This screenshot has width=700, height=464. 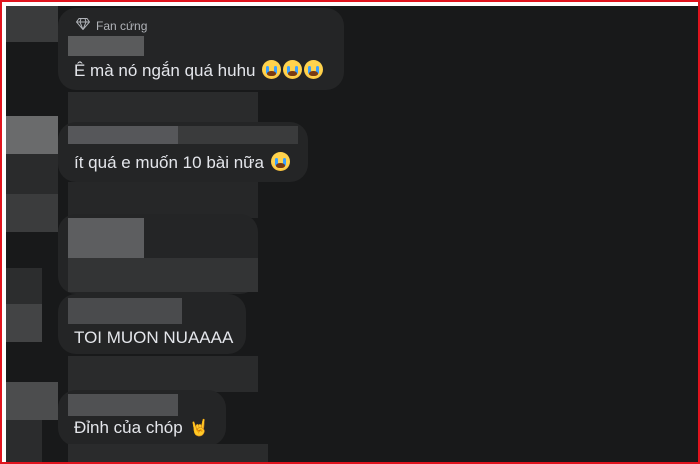 What do you see at coordinates (163, 275) in the screenshot?
I see `comment-text` at bounding box center [163, 275].